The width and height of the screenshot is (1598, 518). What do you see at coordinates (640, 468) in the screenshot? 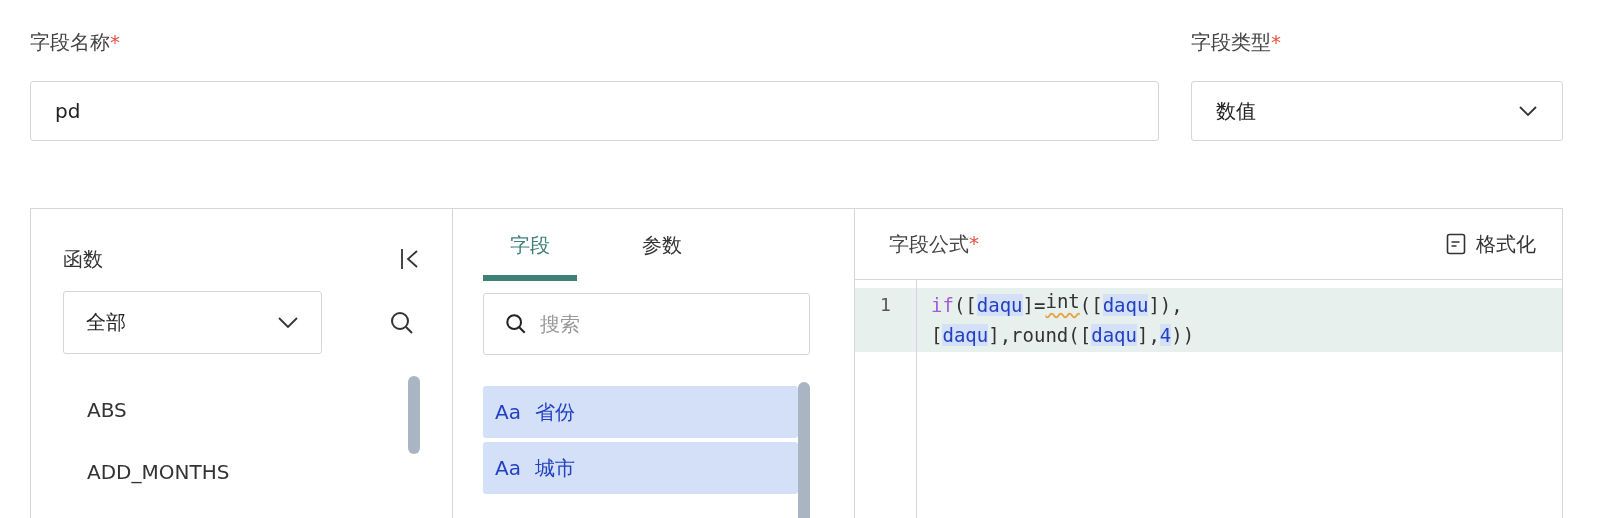
I see `field-item: Aa 城市` at bounding box center [640, 468].